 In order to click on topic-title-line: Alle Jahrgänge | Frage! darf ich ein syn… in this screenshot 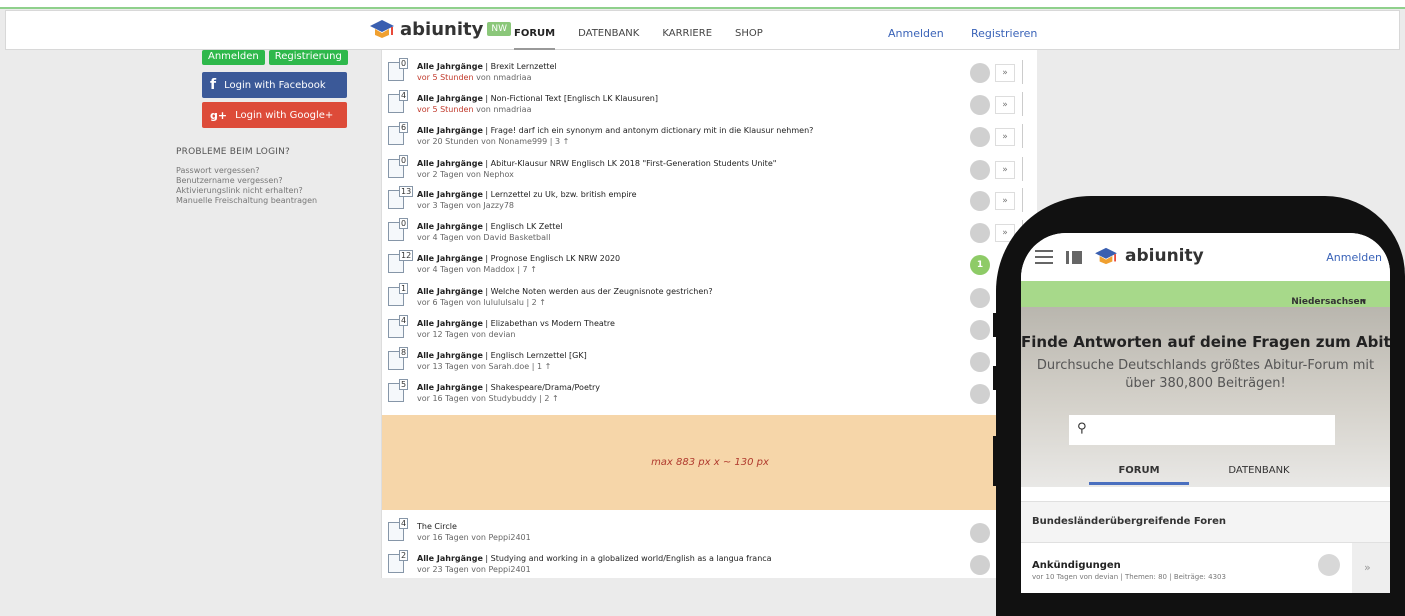, I will do `click(615, 130)`.